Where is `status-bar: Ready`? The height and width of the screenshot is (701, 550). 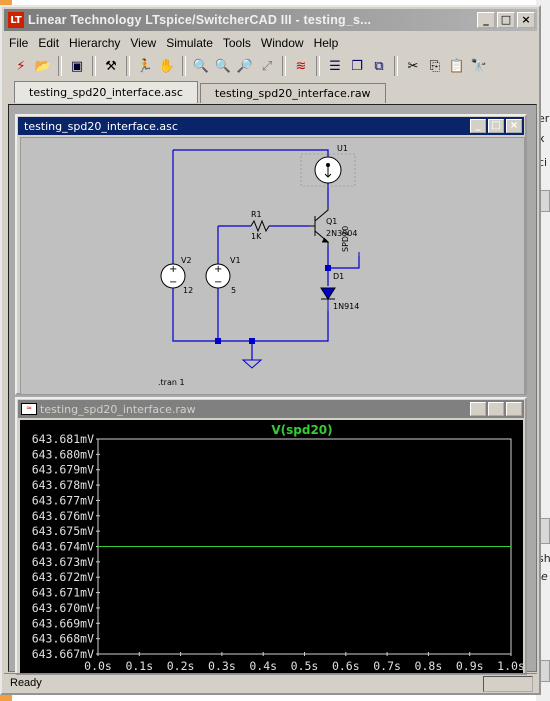
status-bar: Ready is located at coordinates (270, 682).